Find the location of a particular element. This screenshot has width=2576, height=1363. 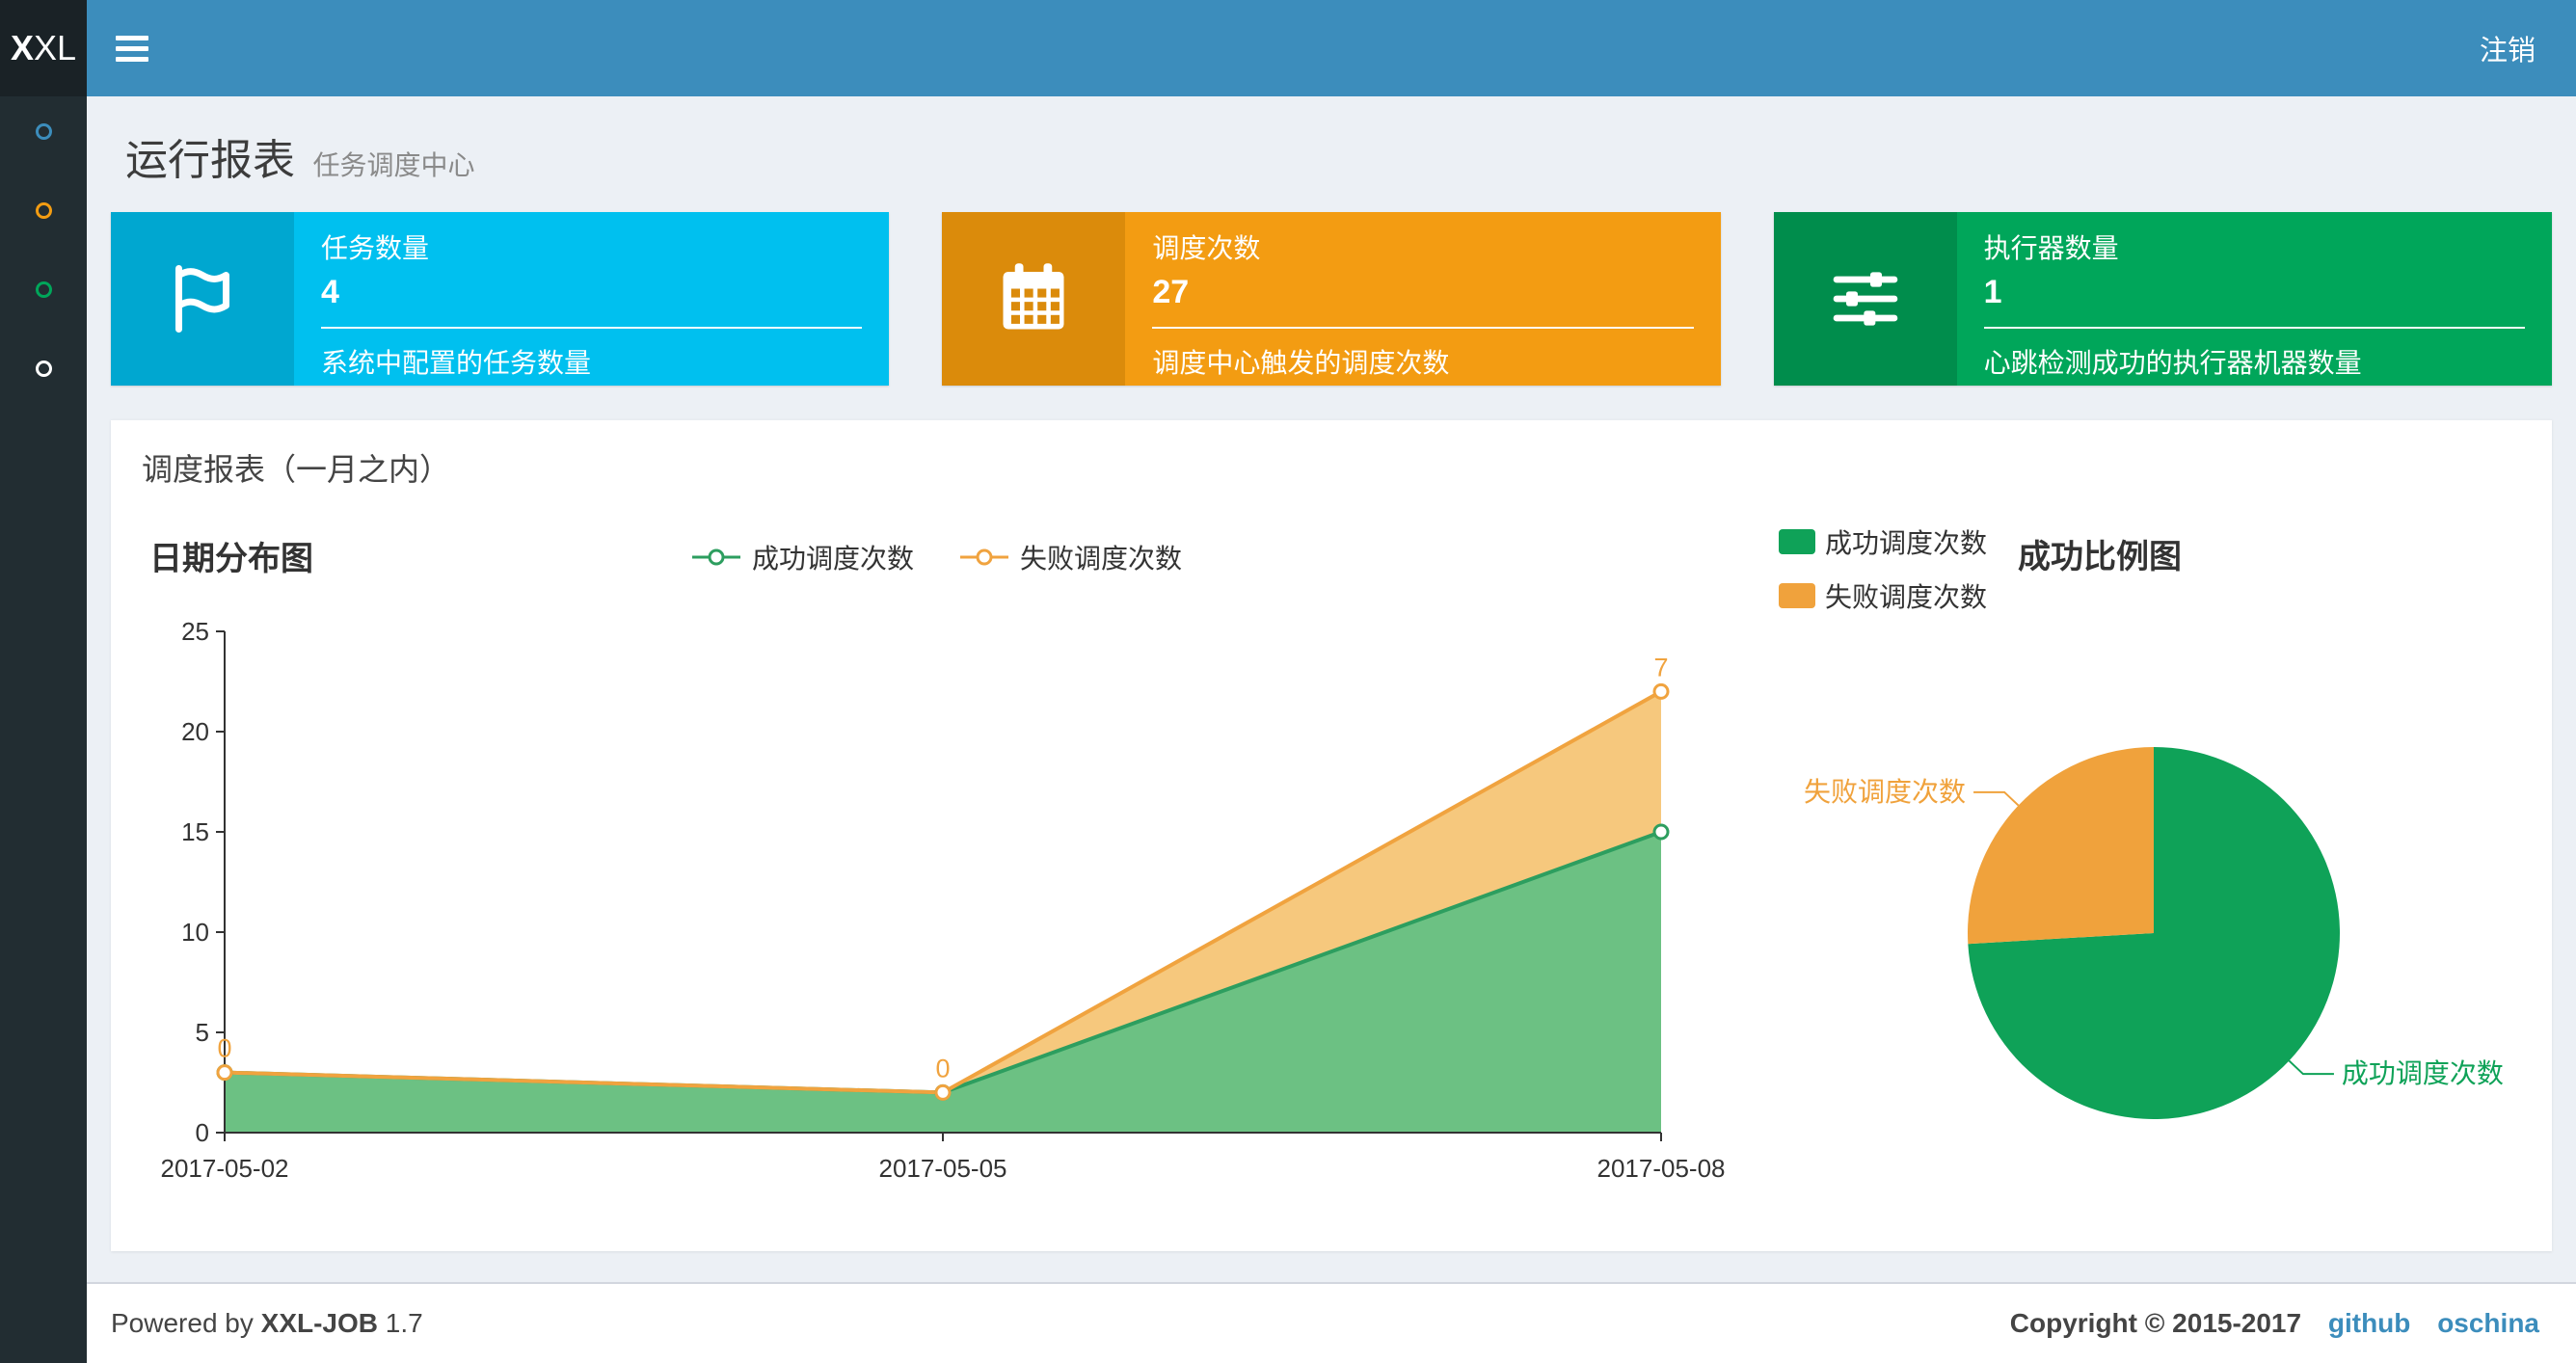

app-logo: X XL is located at coordinates (44, 48).